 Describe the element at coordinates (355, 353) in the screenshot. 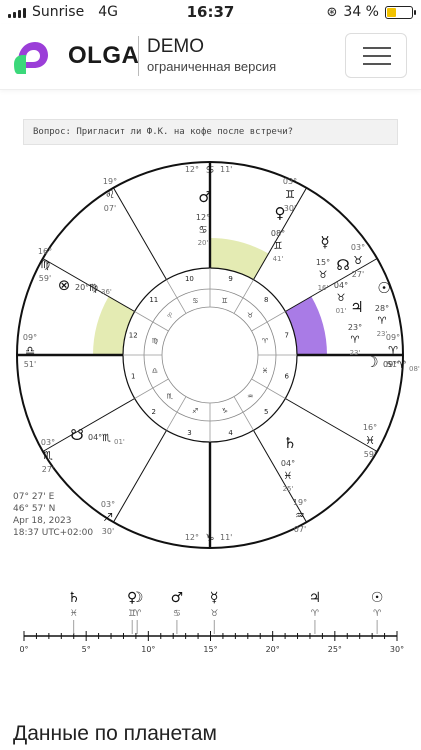

I see `planet-minutes: 23'` at that location.